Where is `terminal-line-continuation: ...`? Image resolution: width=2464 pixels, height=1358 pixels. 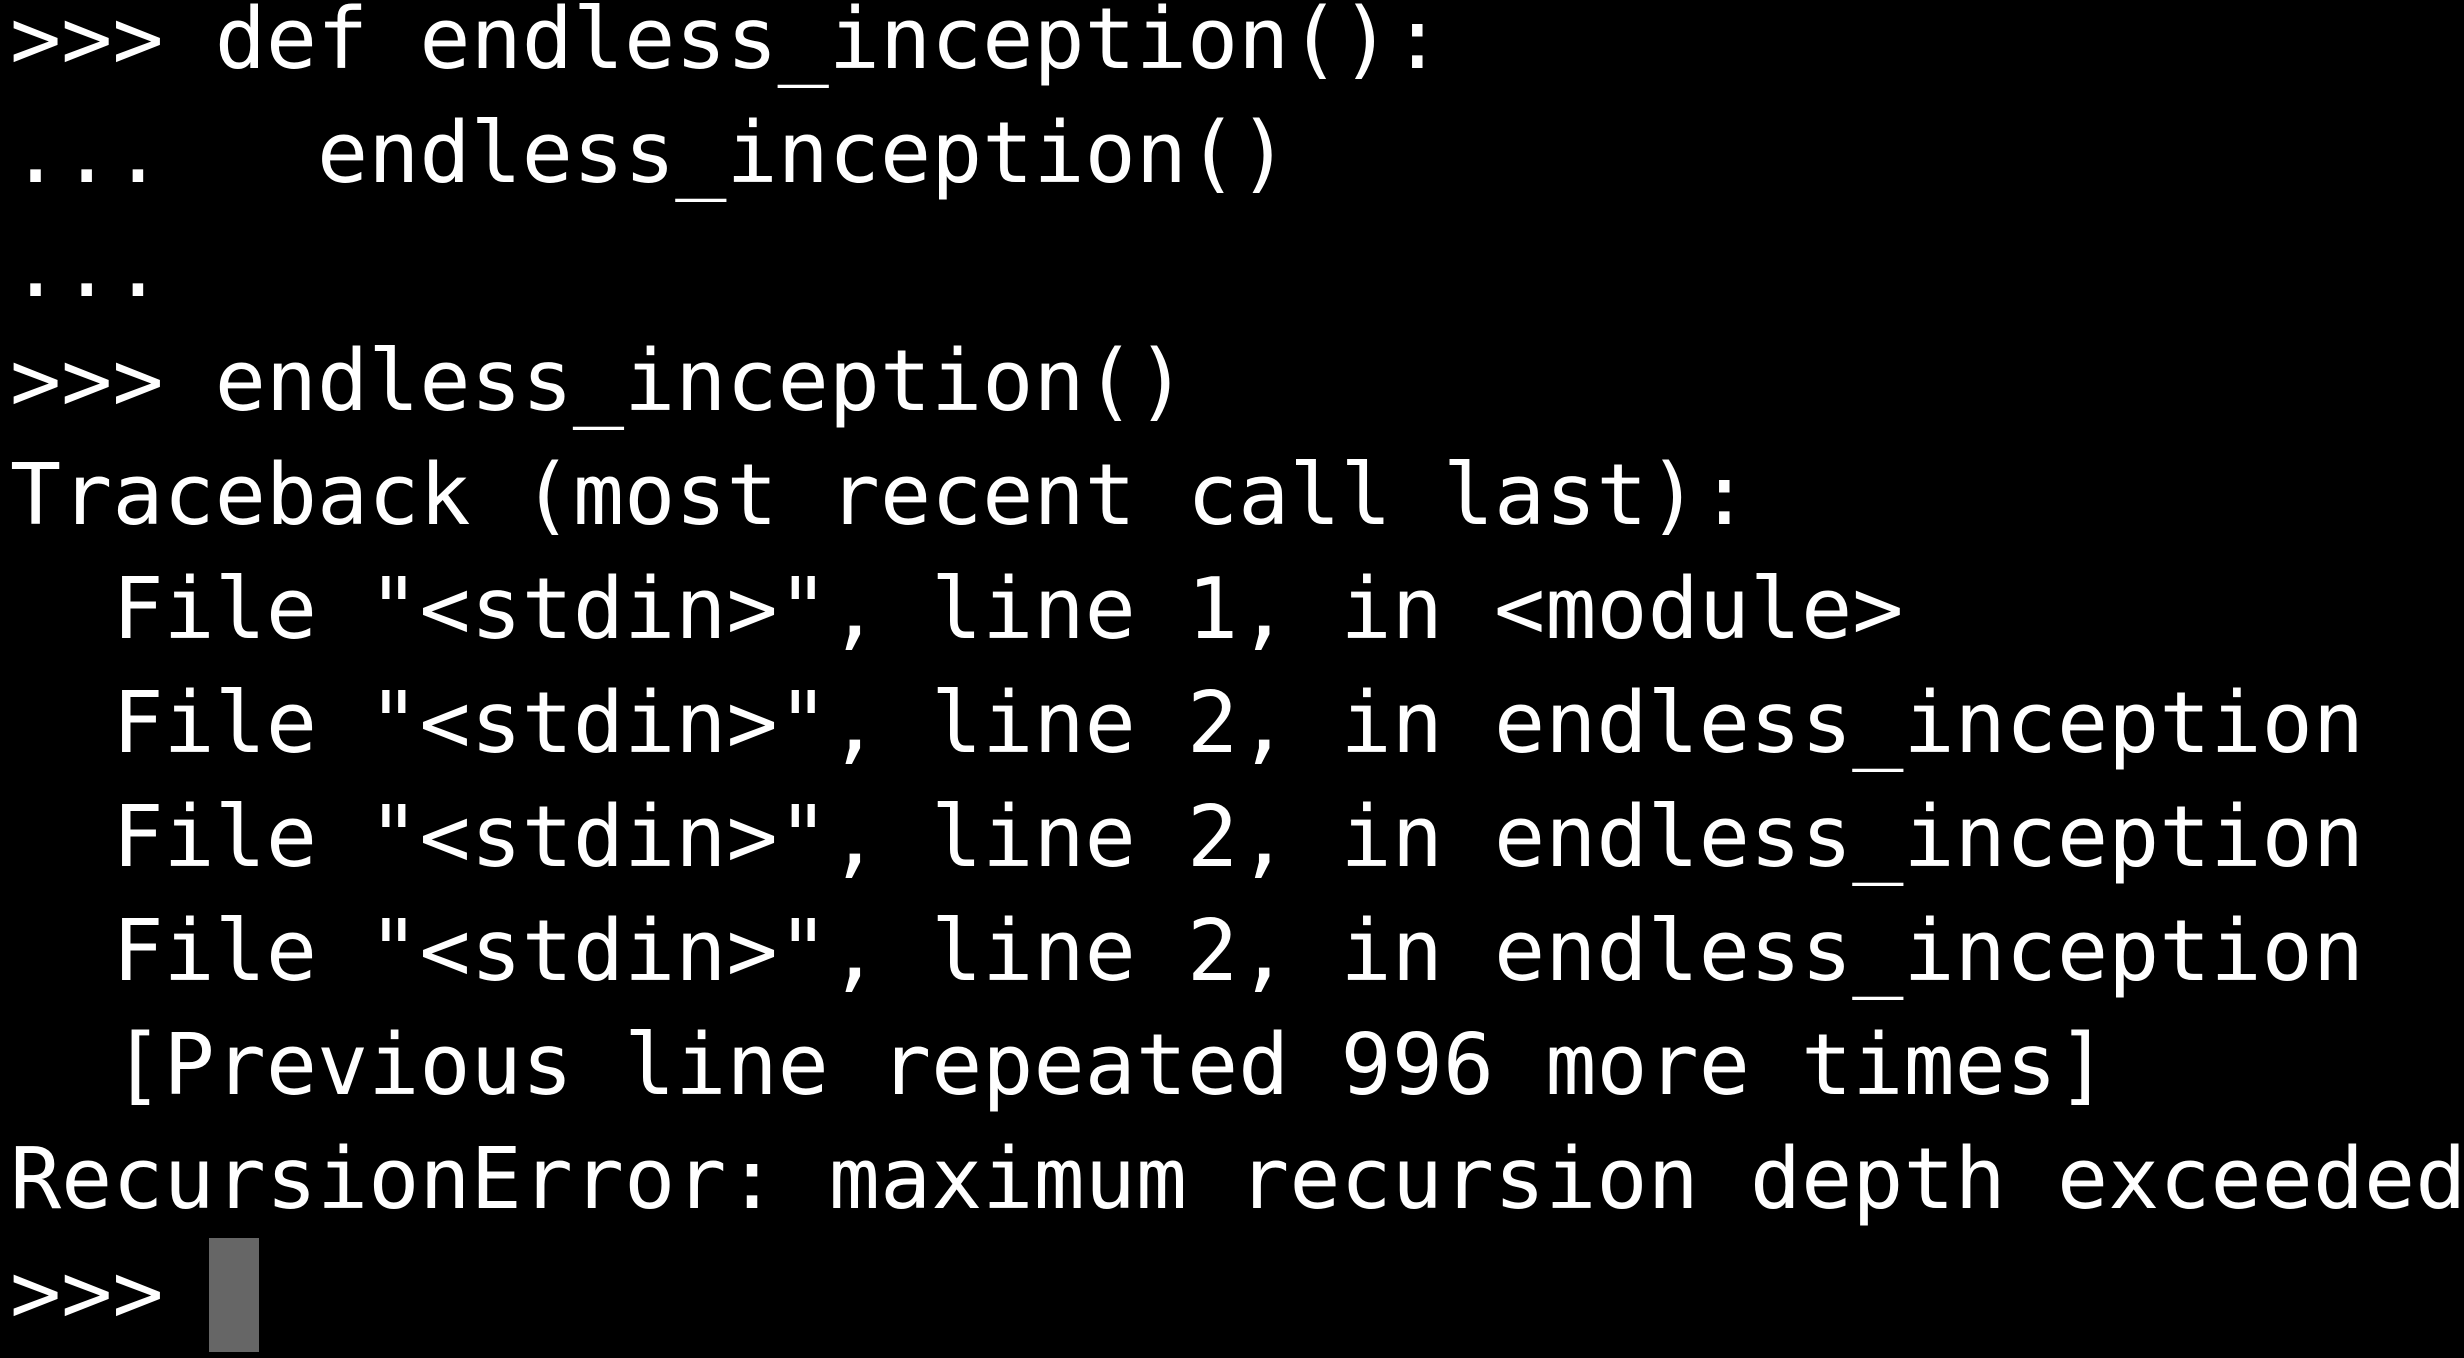 terminal-line-continuation: ... is located at coordinates (87, 267).